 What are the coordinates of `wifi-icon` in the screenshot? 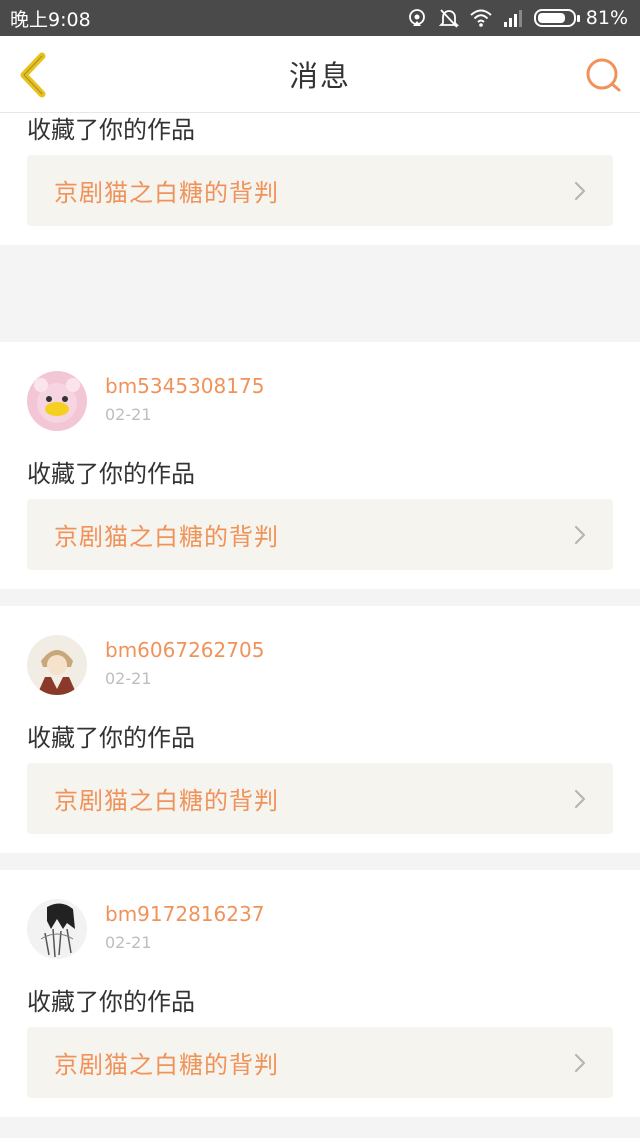 It's located at (481, 18).